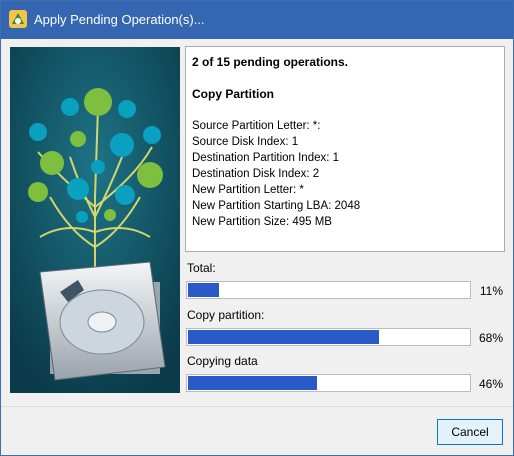 Image resolution: width=514 pixels, height=456 pixels. What do you see at coordinates (490, 384) in the screenshot?
I see `copying-data-progress-percent: 46%` at bounding box center [490, 384].